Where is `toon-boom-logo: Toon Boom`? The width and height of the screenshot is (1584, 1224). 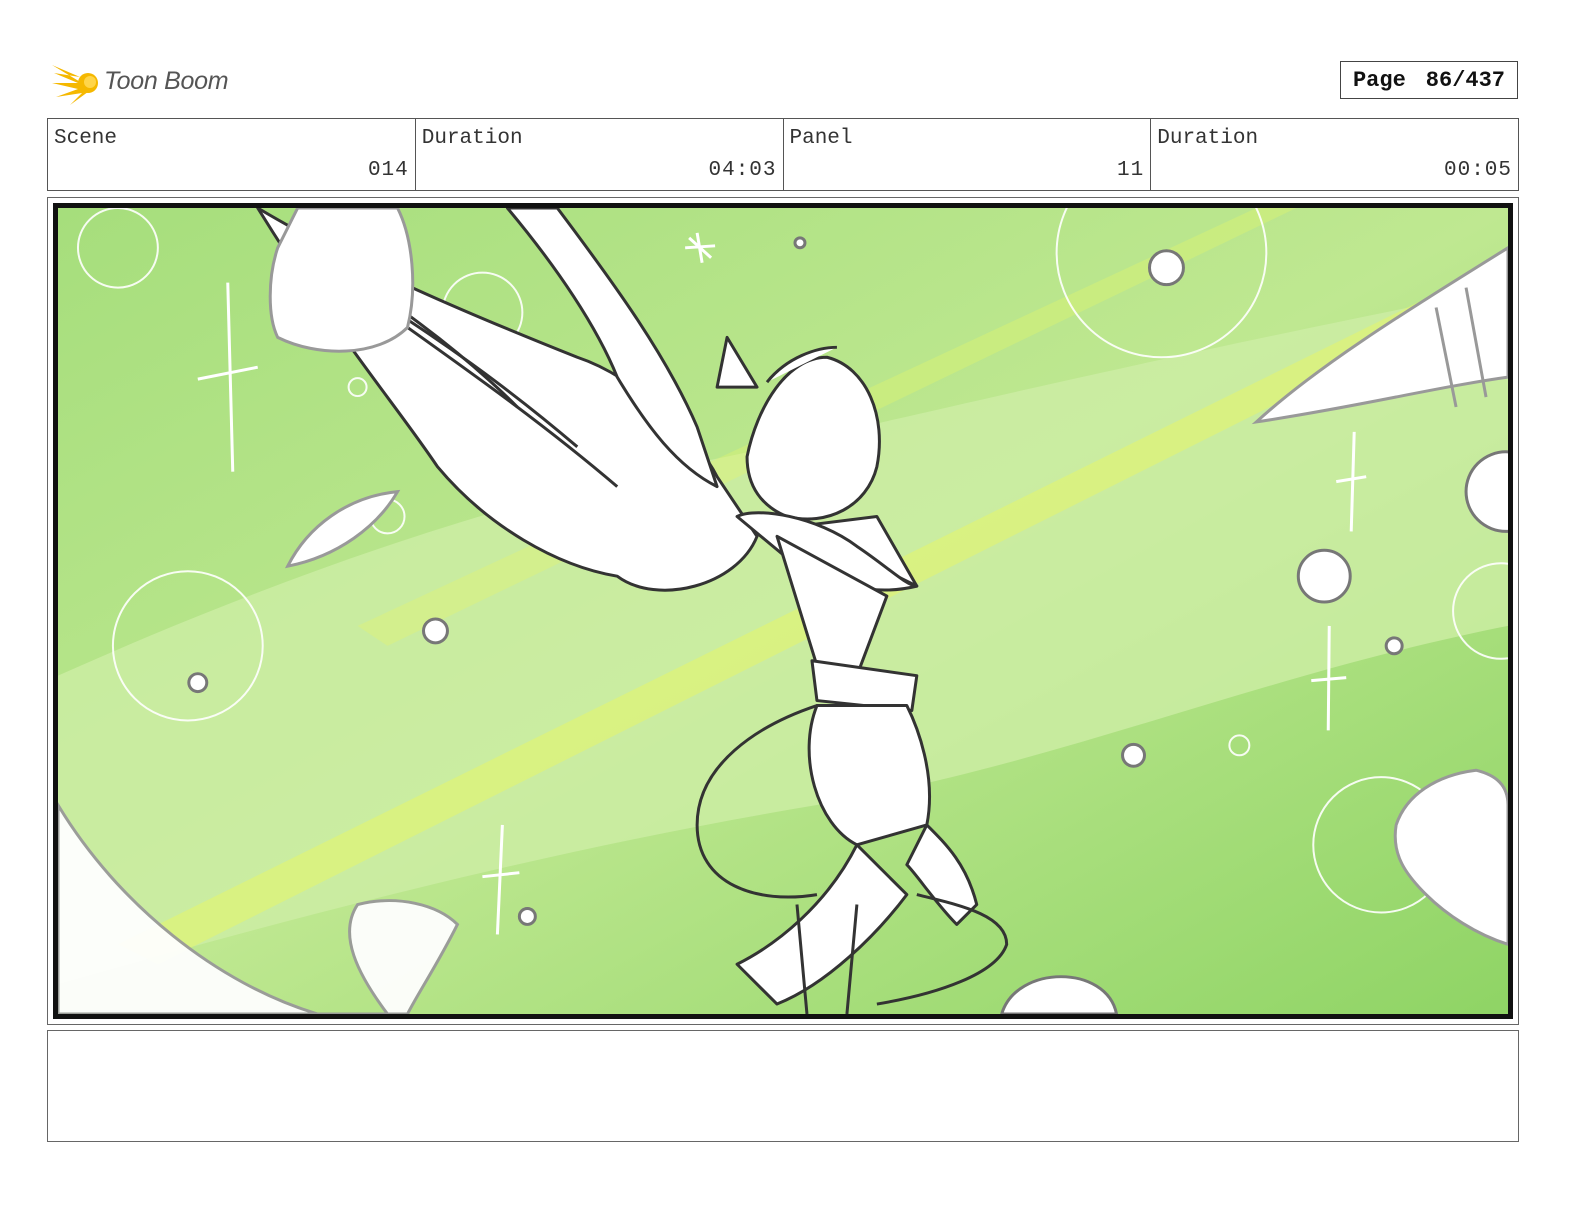 toon-boom-logo: Toon Boom is located at coordinates (150, 81).